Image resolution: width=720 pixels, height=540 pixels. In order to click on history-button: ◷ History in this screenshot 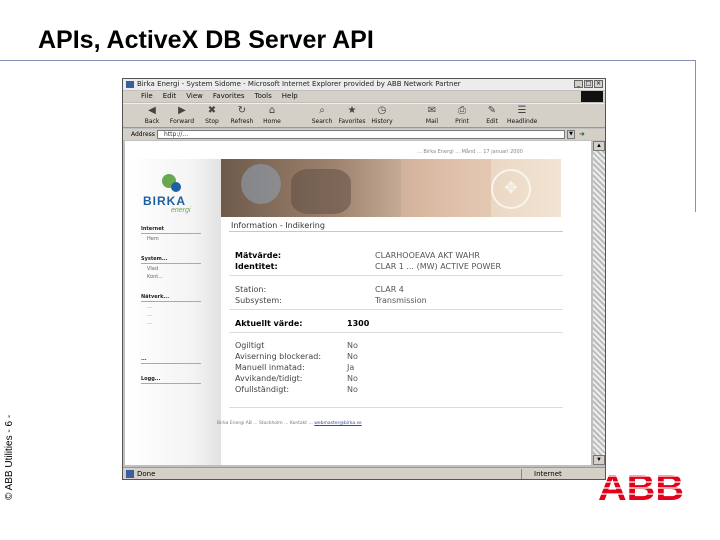, I will do `click(382, 116)`.